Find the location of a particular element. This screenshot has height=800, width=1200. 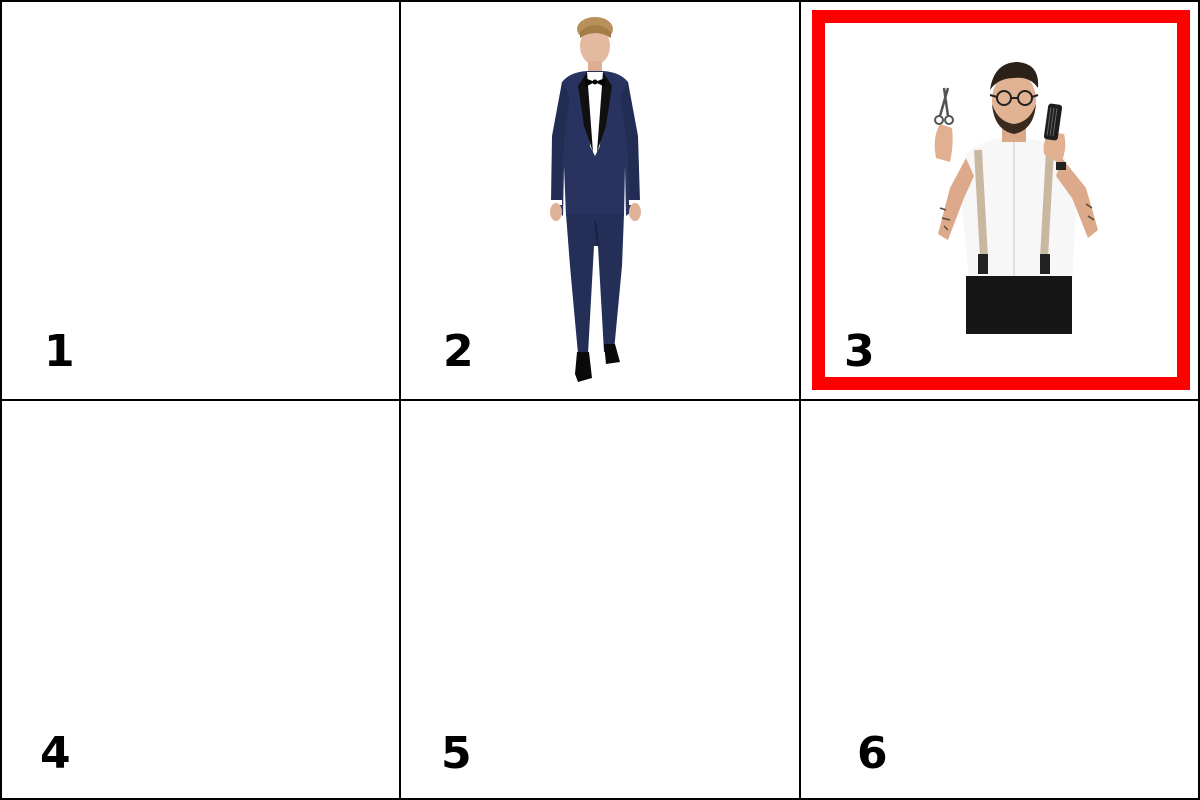

cell-number-label: 1 is located at coordinates (59, 351).